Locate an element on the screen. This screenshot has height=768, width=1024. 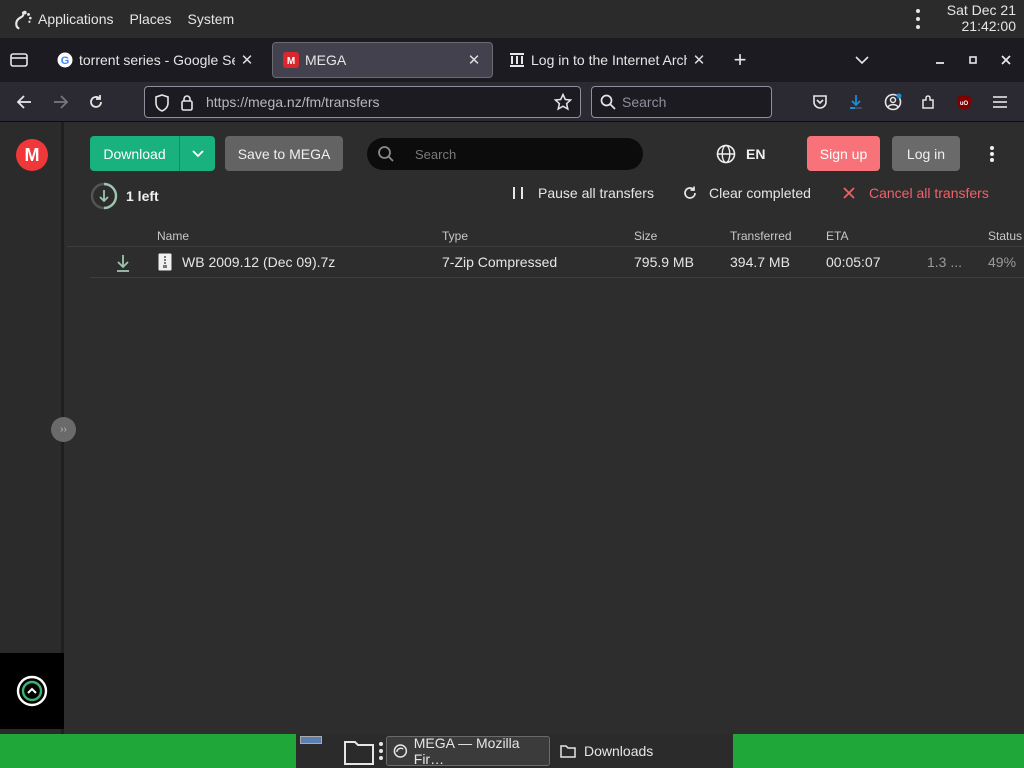
lock-icon is located at coordinates (187, 102).